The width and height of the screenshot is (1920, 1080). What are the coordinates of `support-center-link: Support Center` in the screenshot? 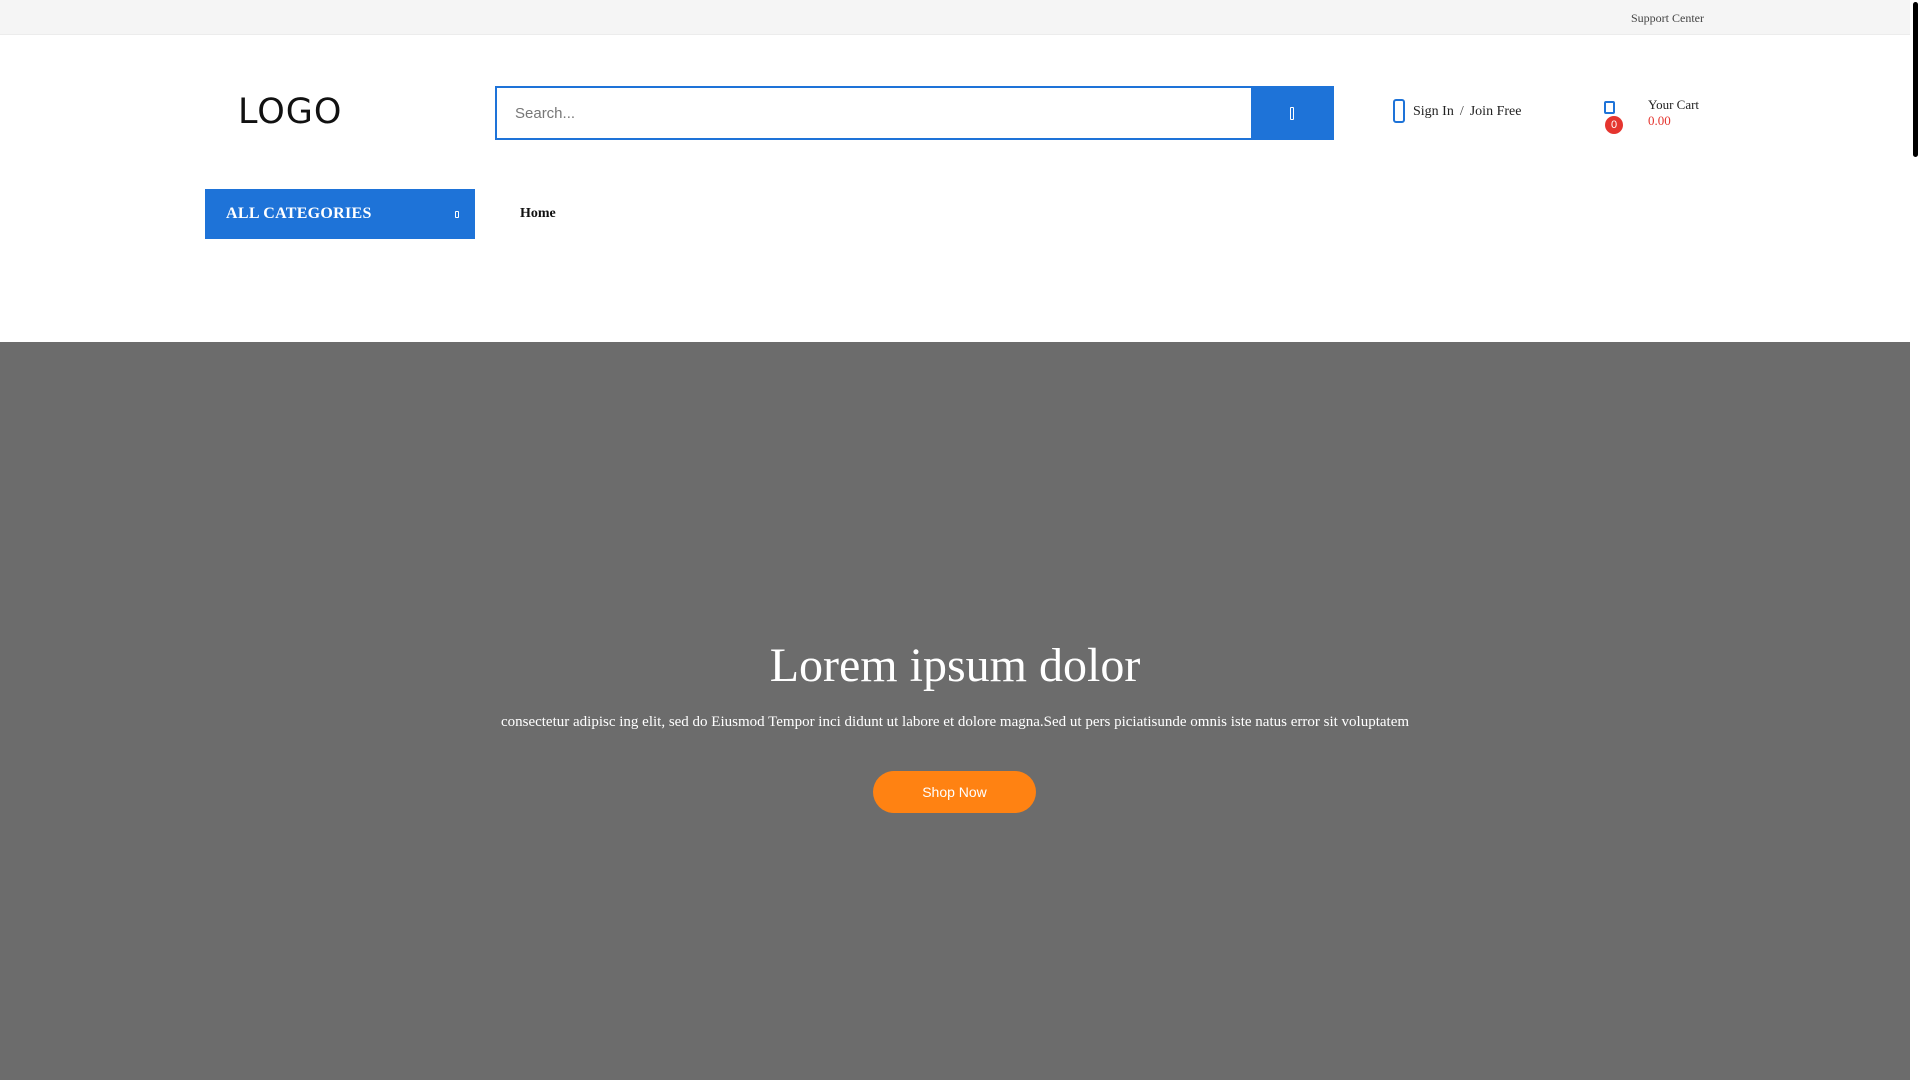 It's located at (1667, 18).